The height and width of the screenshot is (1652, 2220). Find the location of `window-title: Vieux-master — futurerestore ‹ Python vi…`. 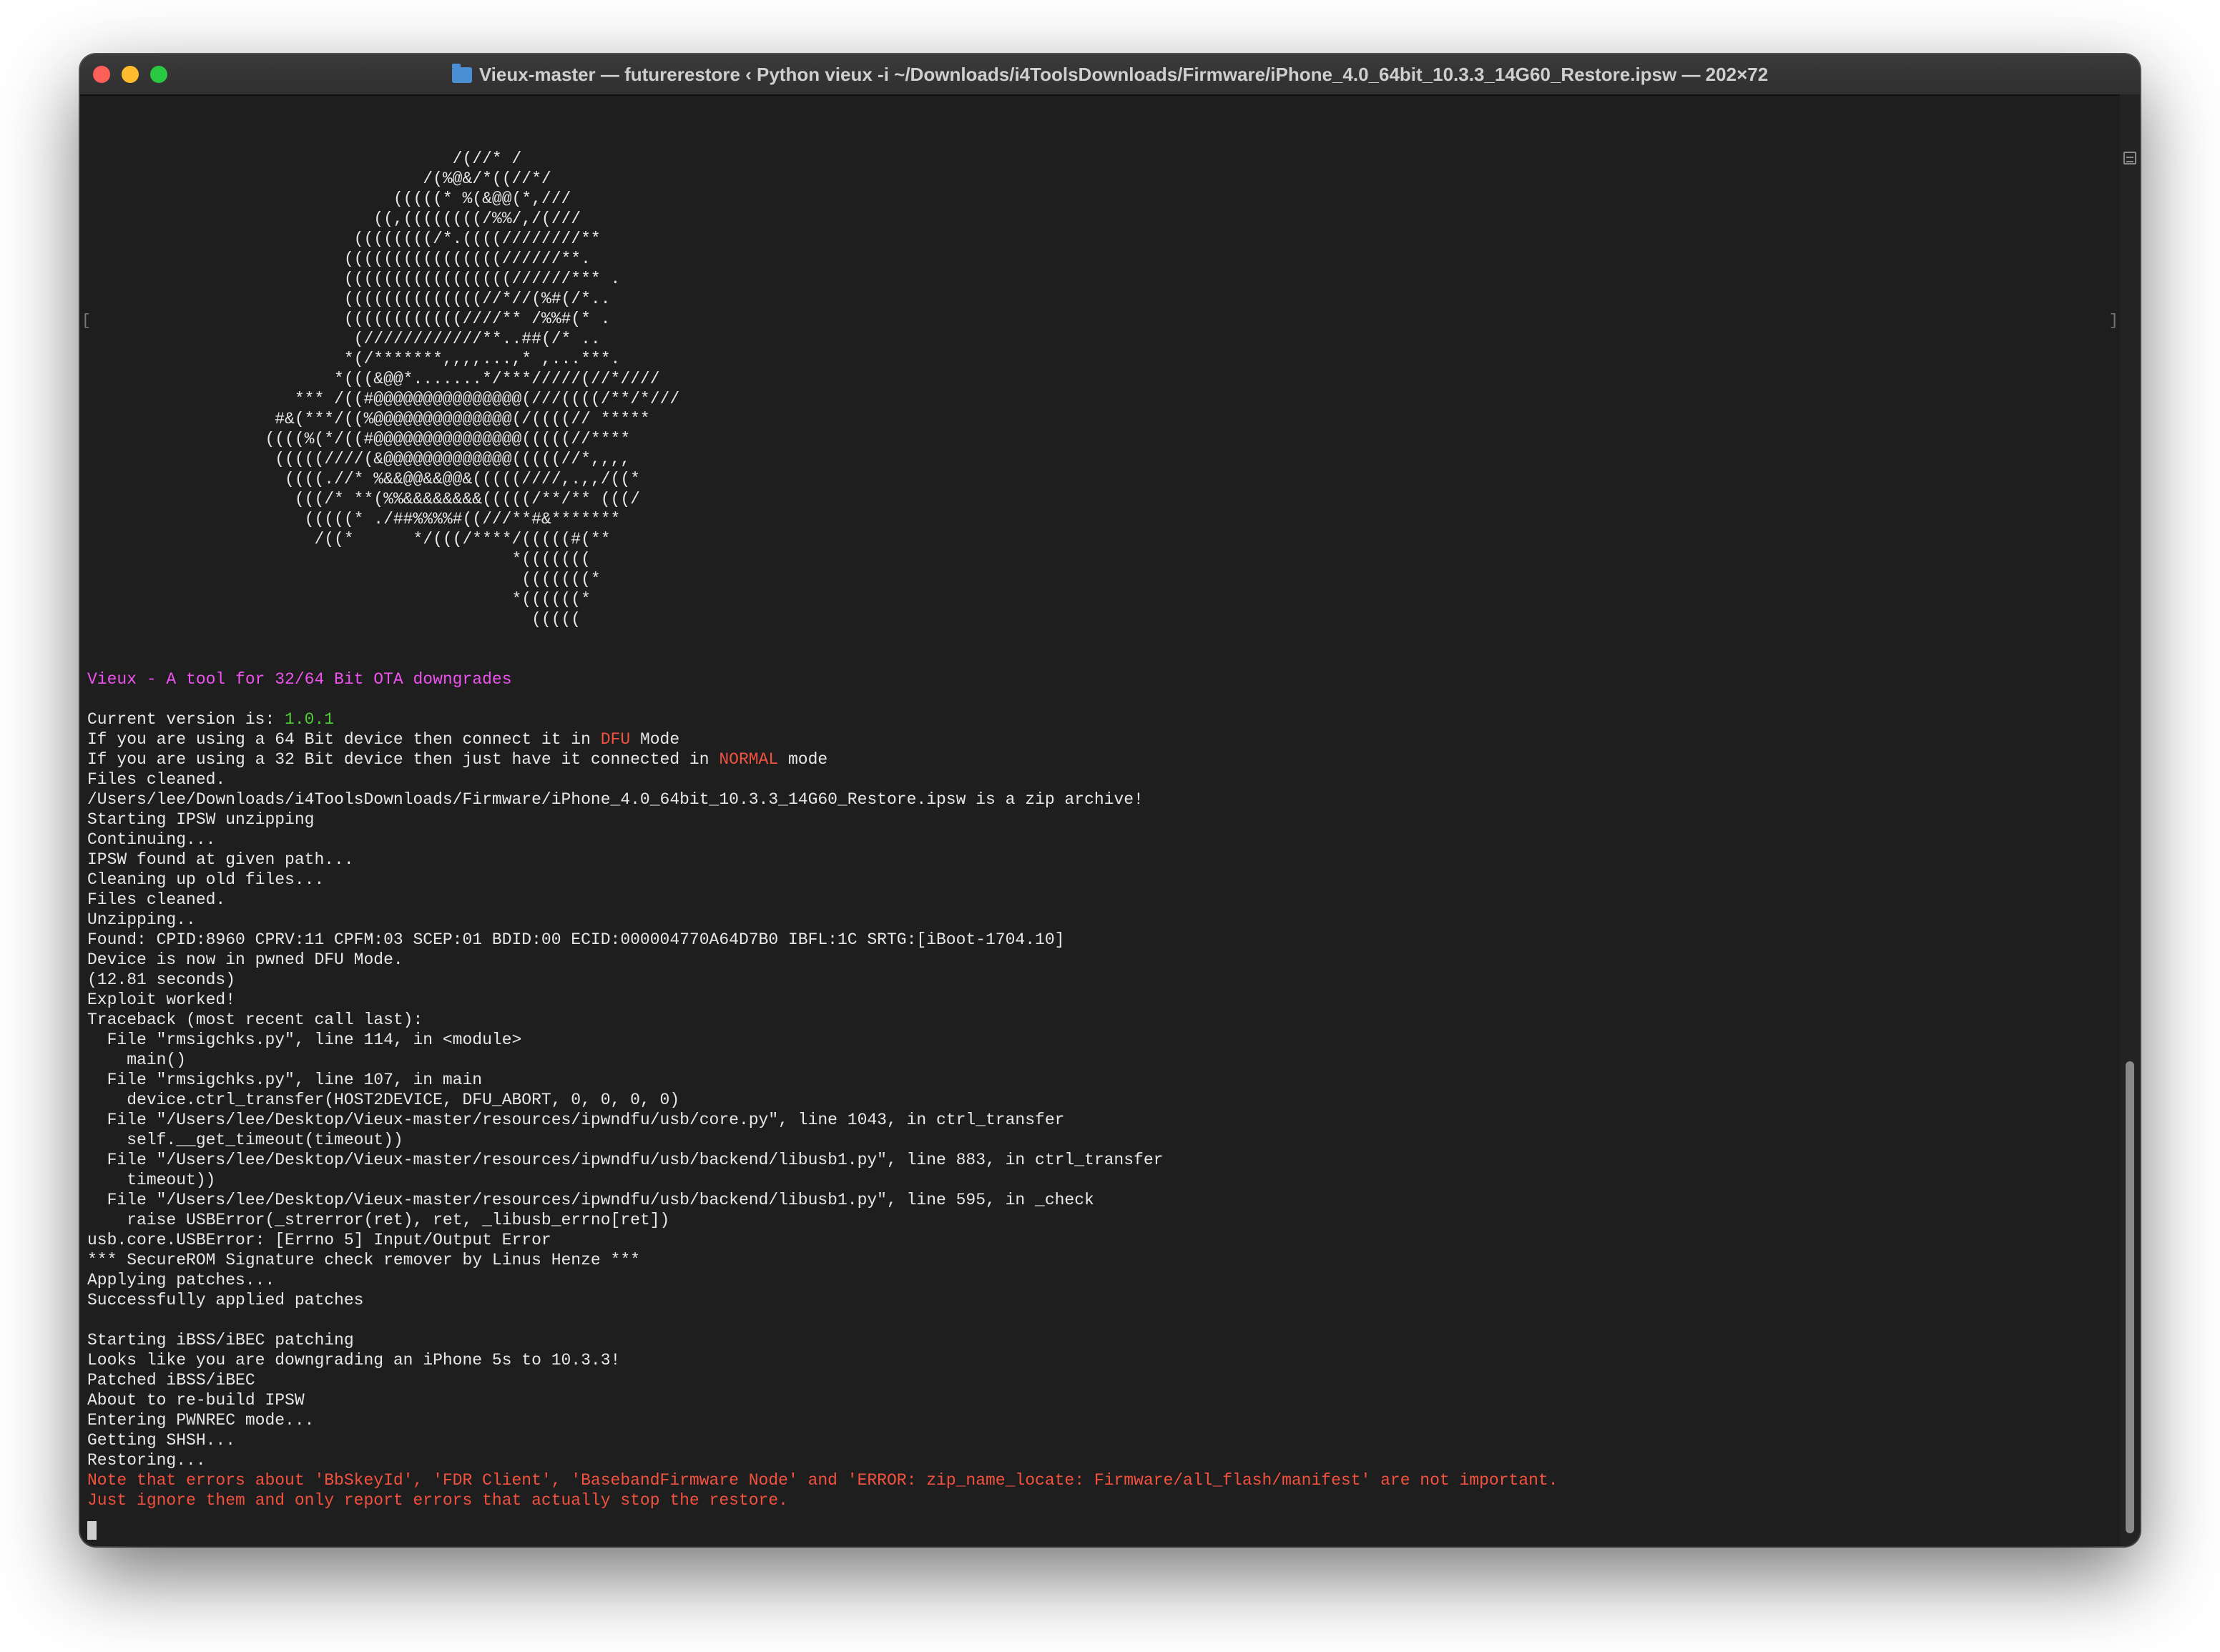

window-title: Vieux-master — futurerestore ‹ Python vi… is located at coordinates (1110, 74).